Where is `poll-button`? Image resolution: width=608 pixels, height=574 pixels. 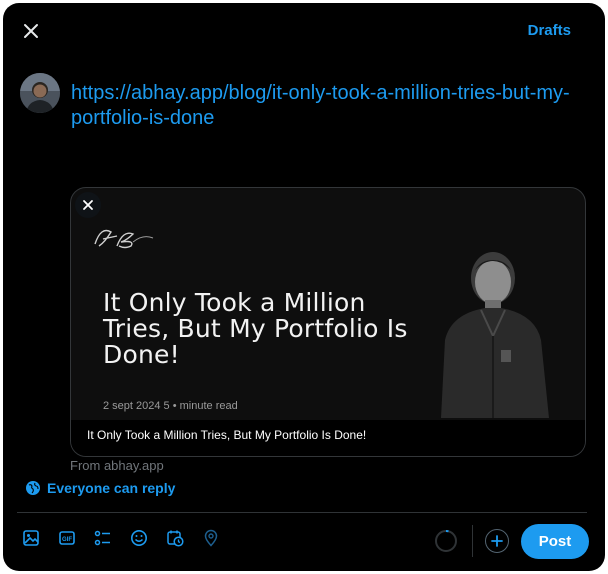
poll-button is located at coordinates (103, 538).